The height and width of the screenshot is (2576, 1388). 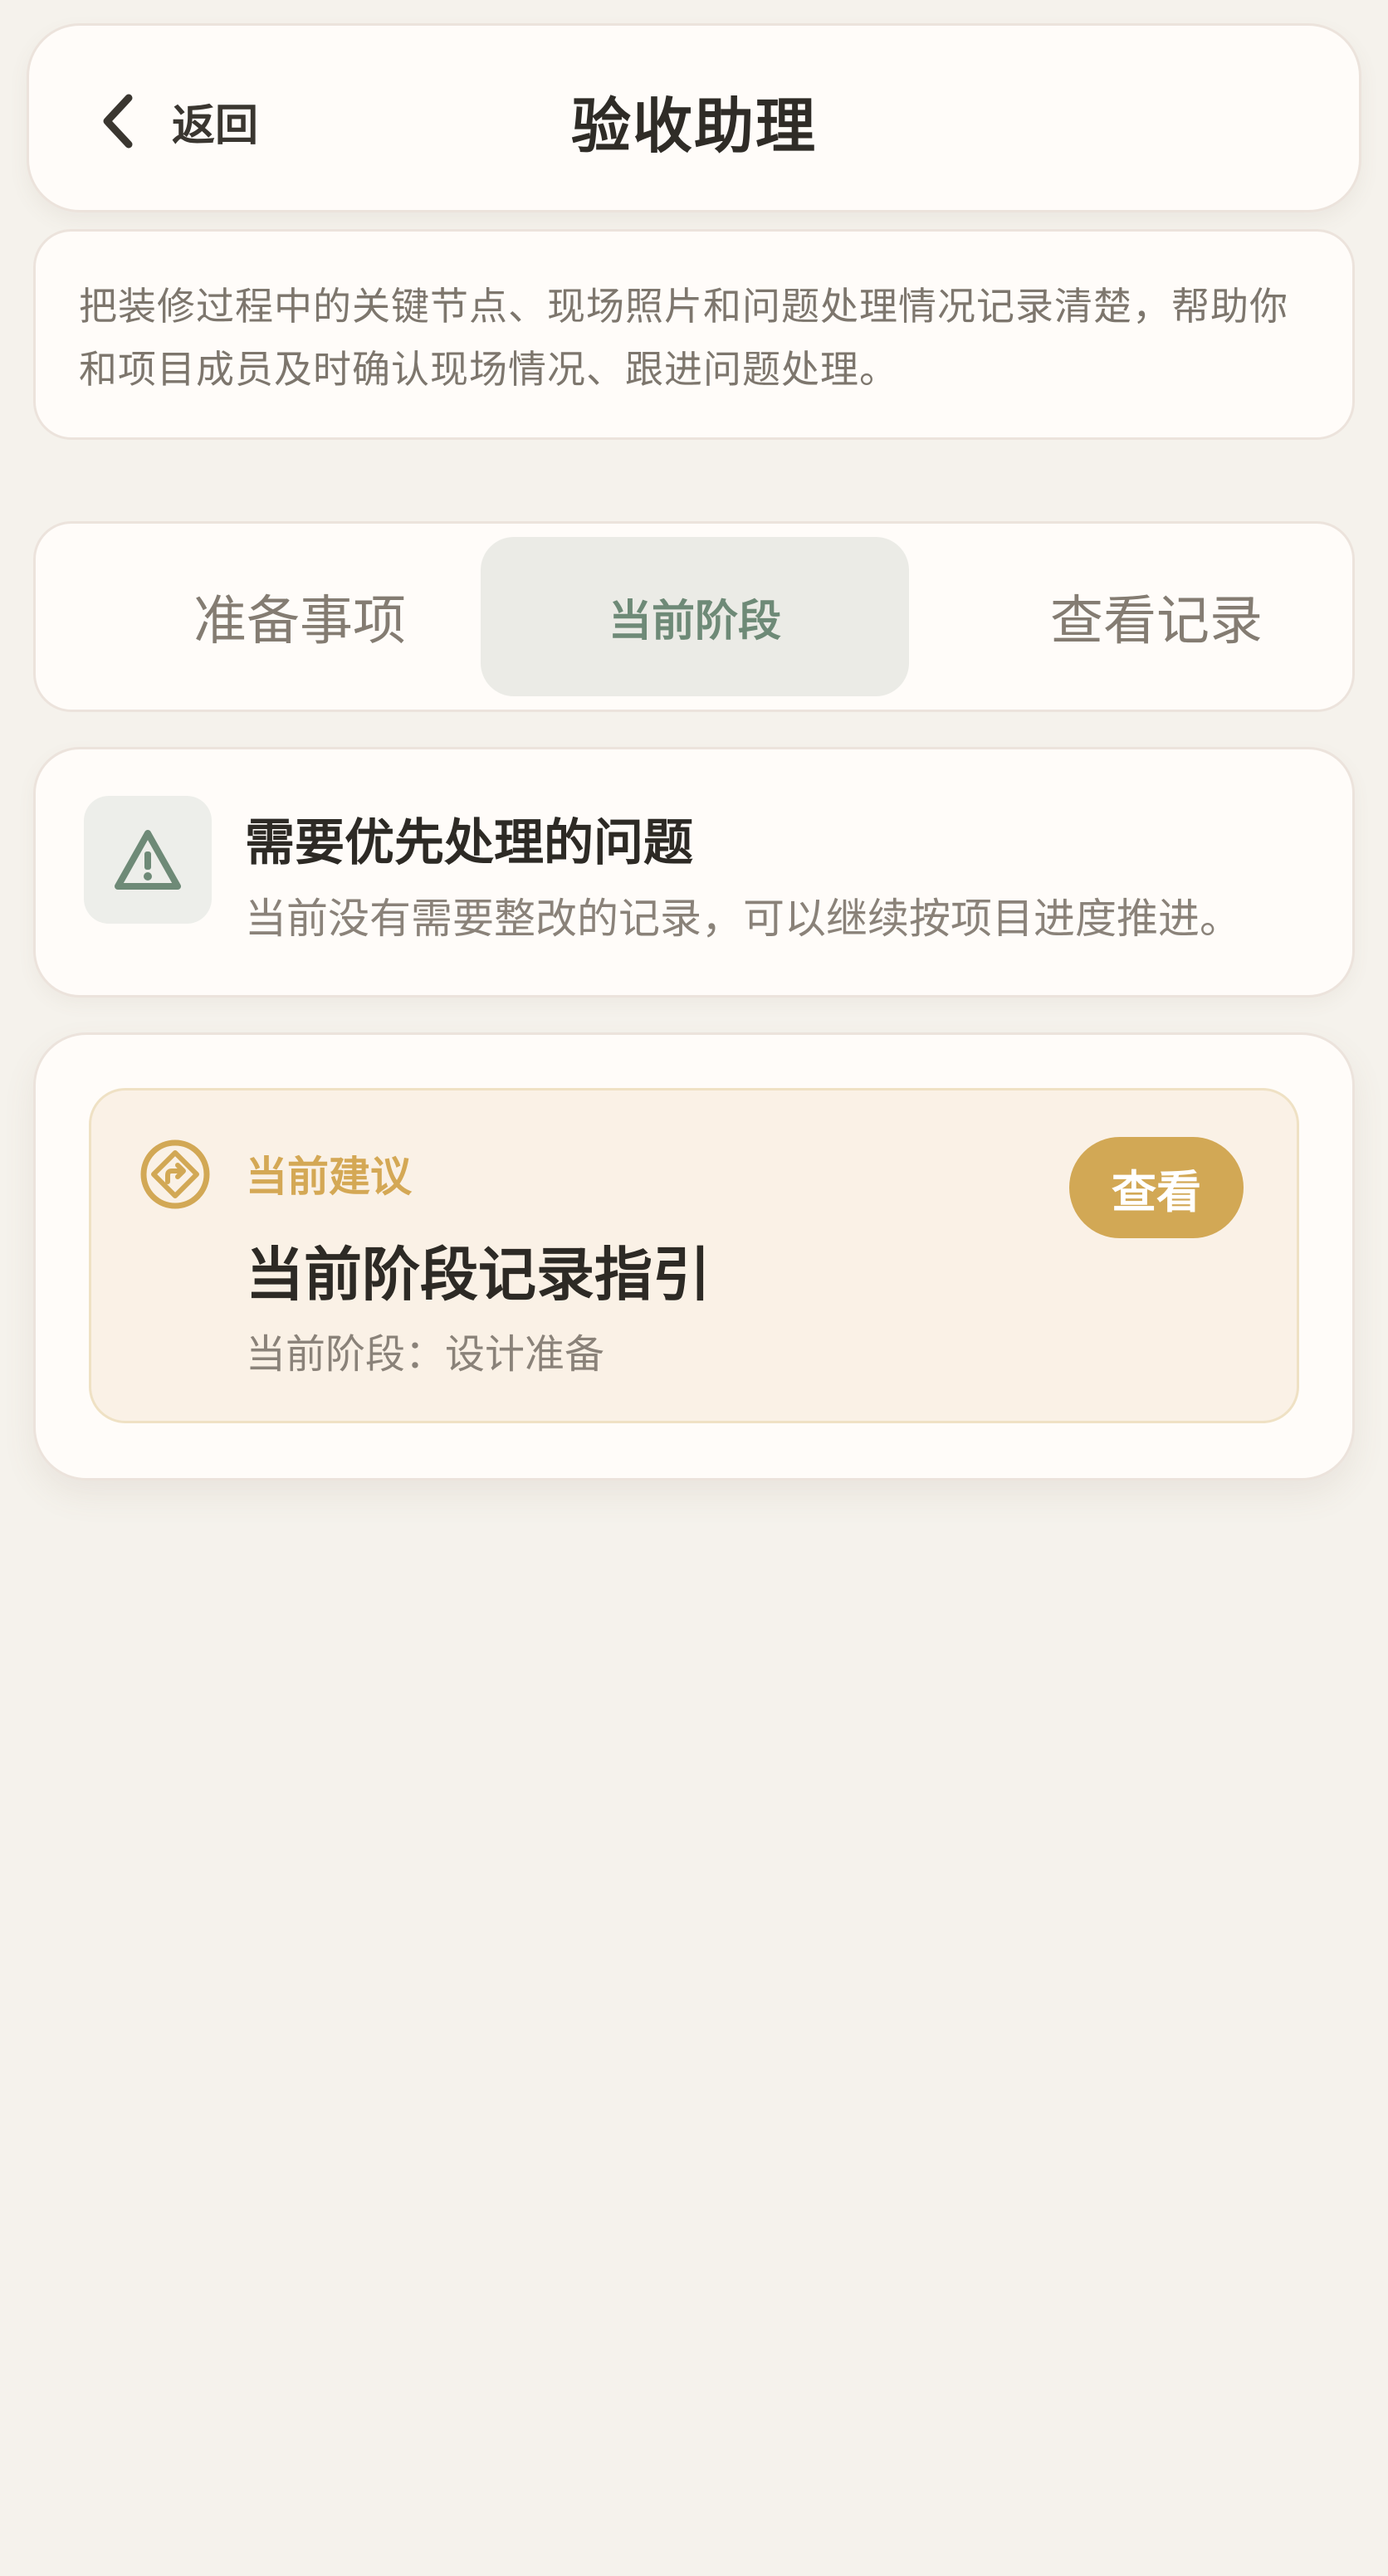 What do you see at coordinates (478, 1275) in the screenshot?
I see `suggestion-title: 当前阶段记录指引` at bounding box center [478, 1275].